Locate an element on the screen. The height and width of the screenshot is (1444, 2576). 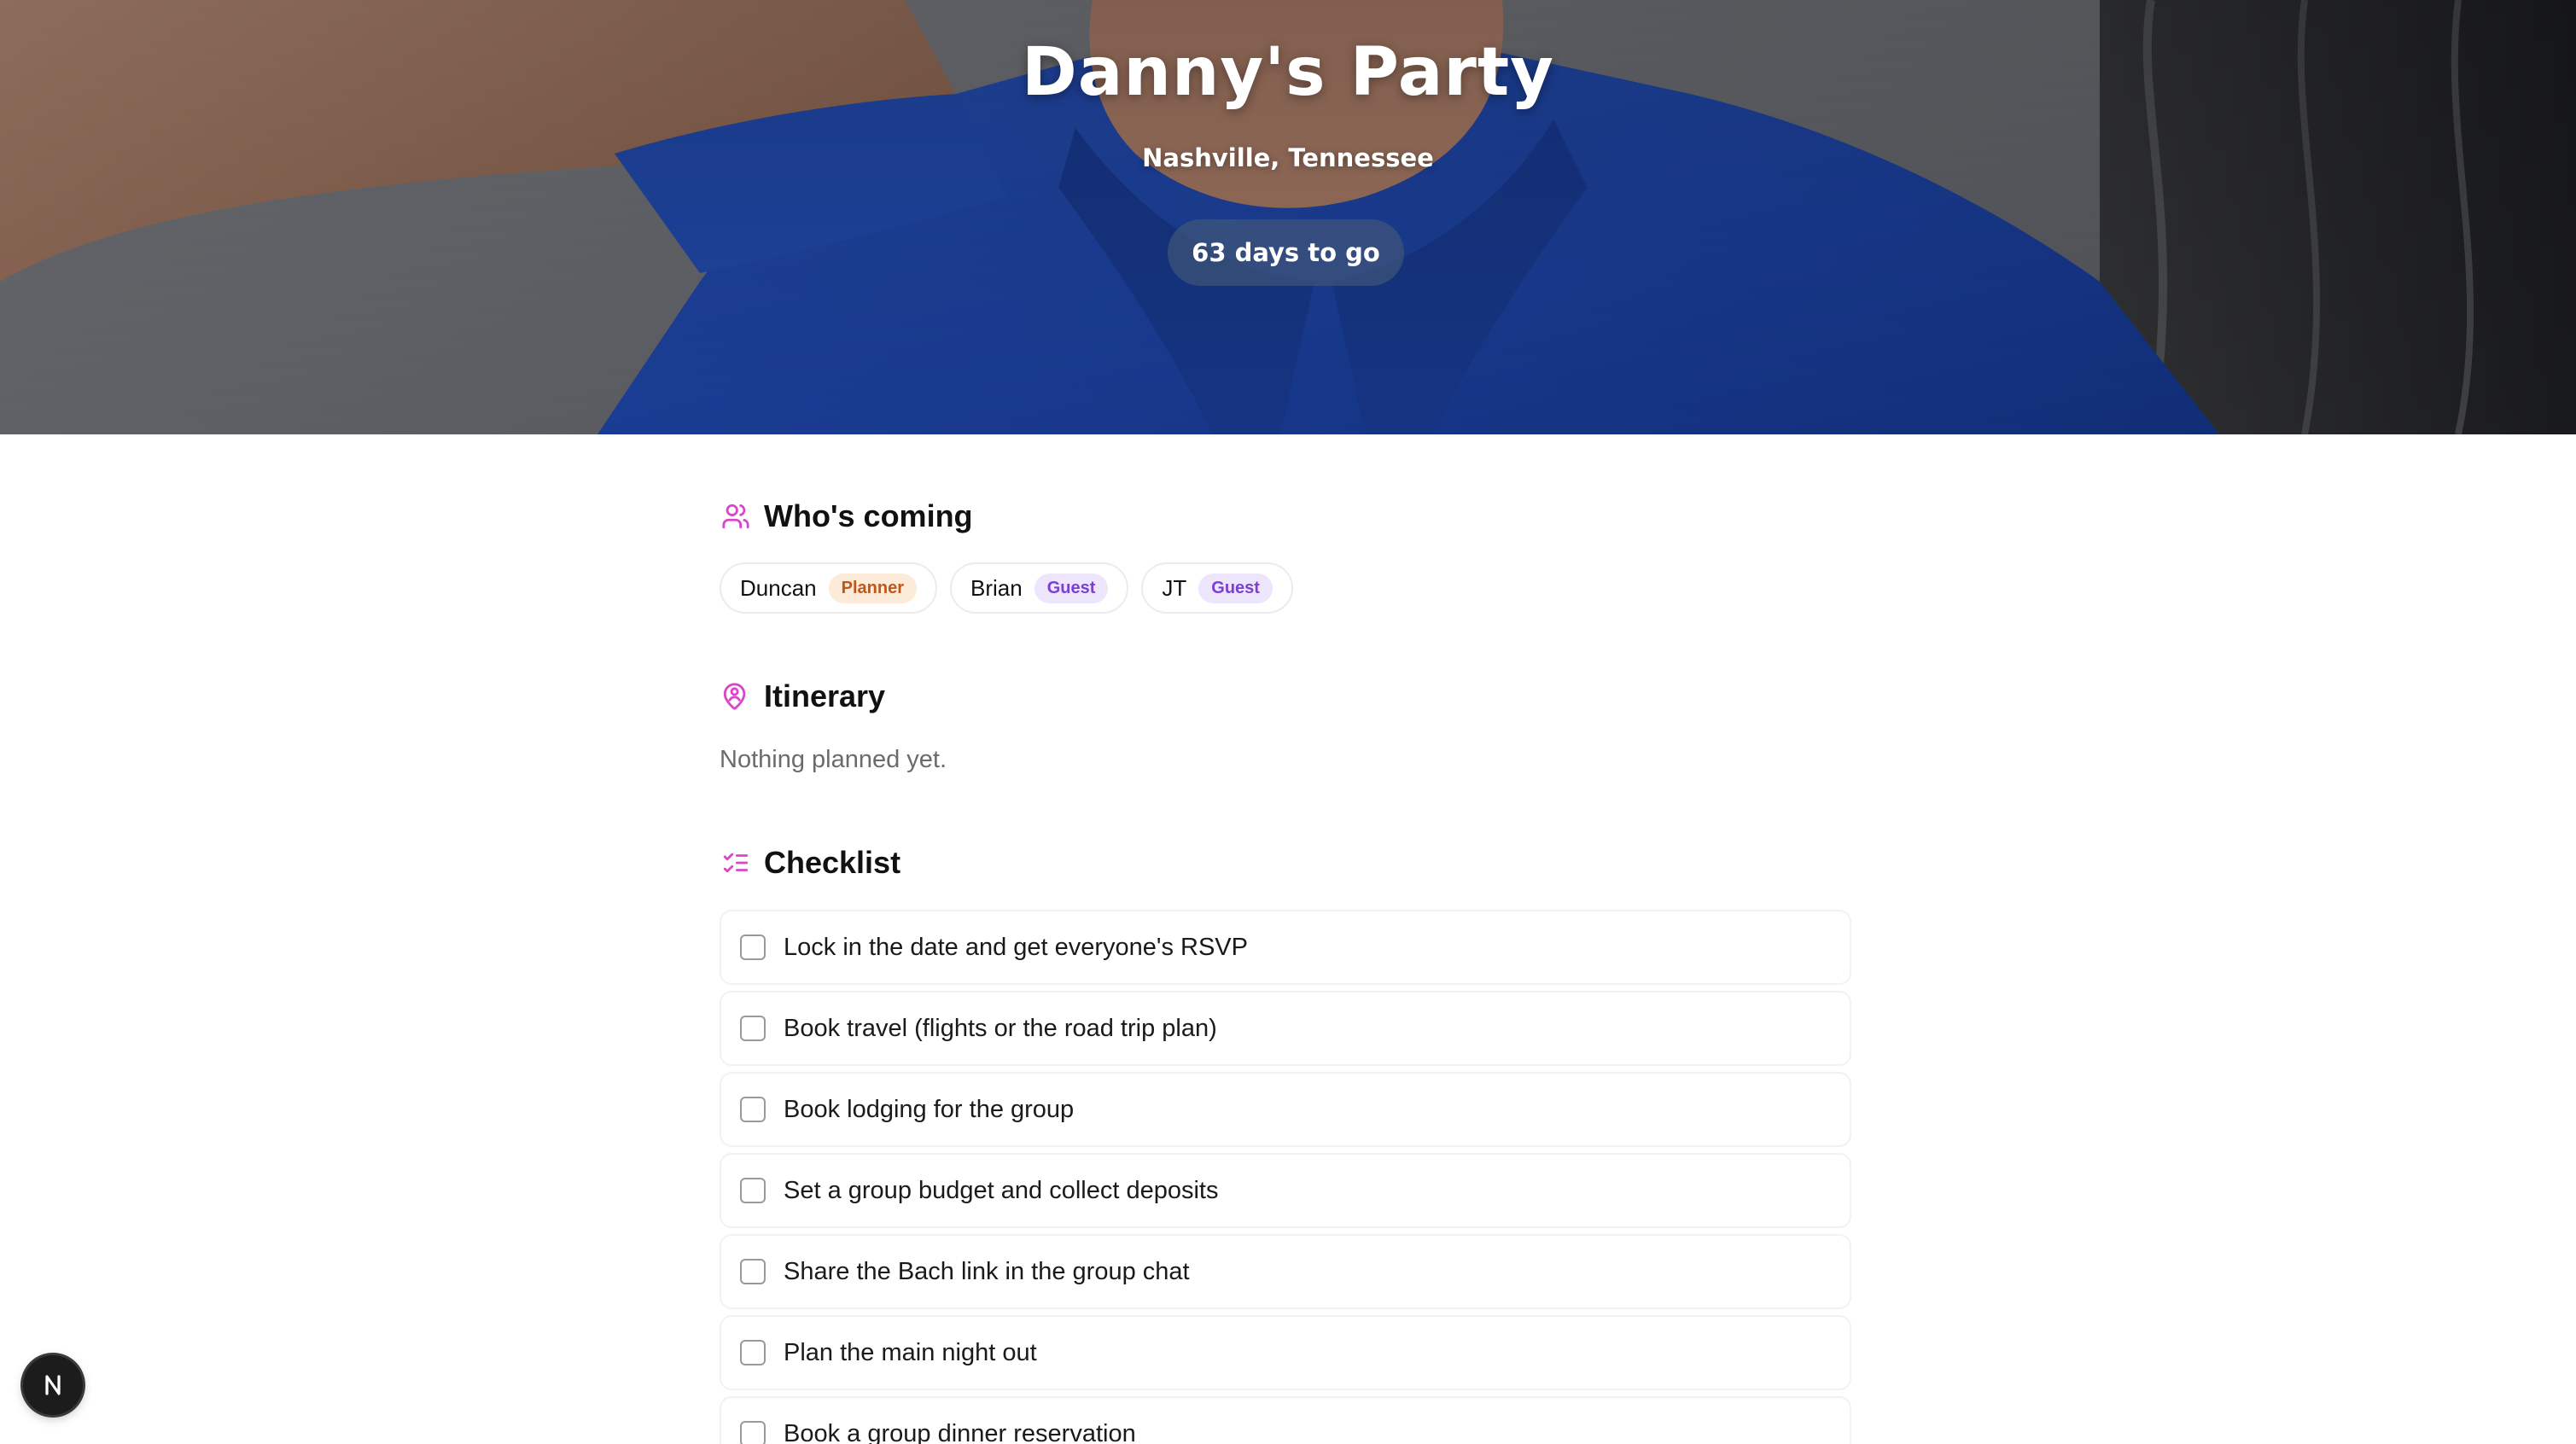
itinerary-header: Itinerary is located at coordinates (802, 696).